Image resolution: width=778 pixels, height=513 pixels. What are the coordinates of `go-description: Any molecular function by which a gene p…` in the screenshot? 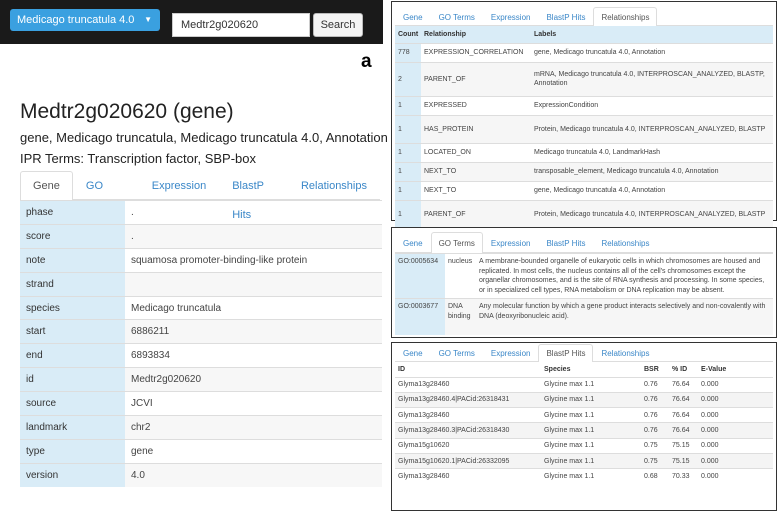 It's located at (624, 316).